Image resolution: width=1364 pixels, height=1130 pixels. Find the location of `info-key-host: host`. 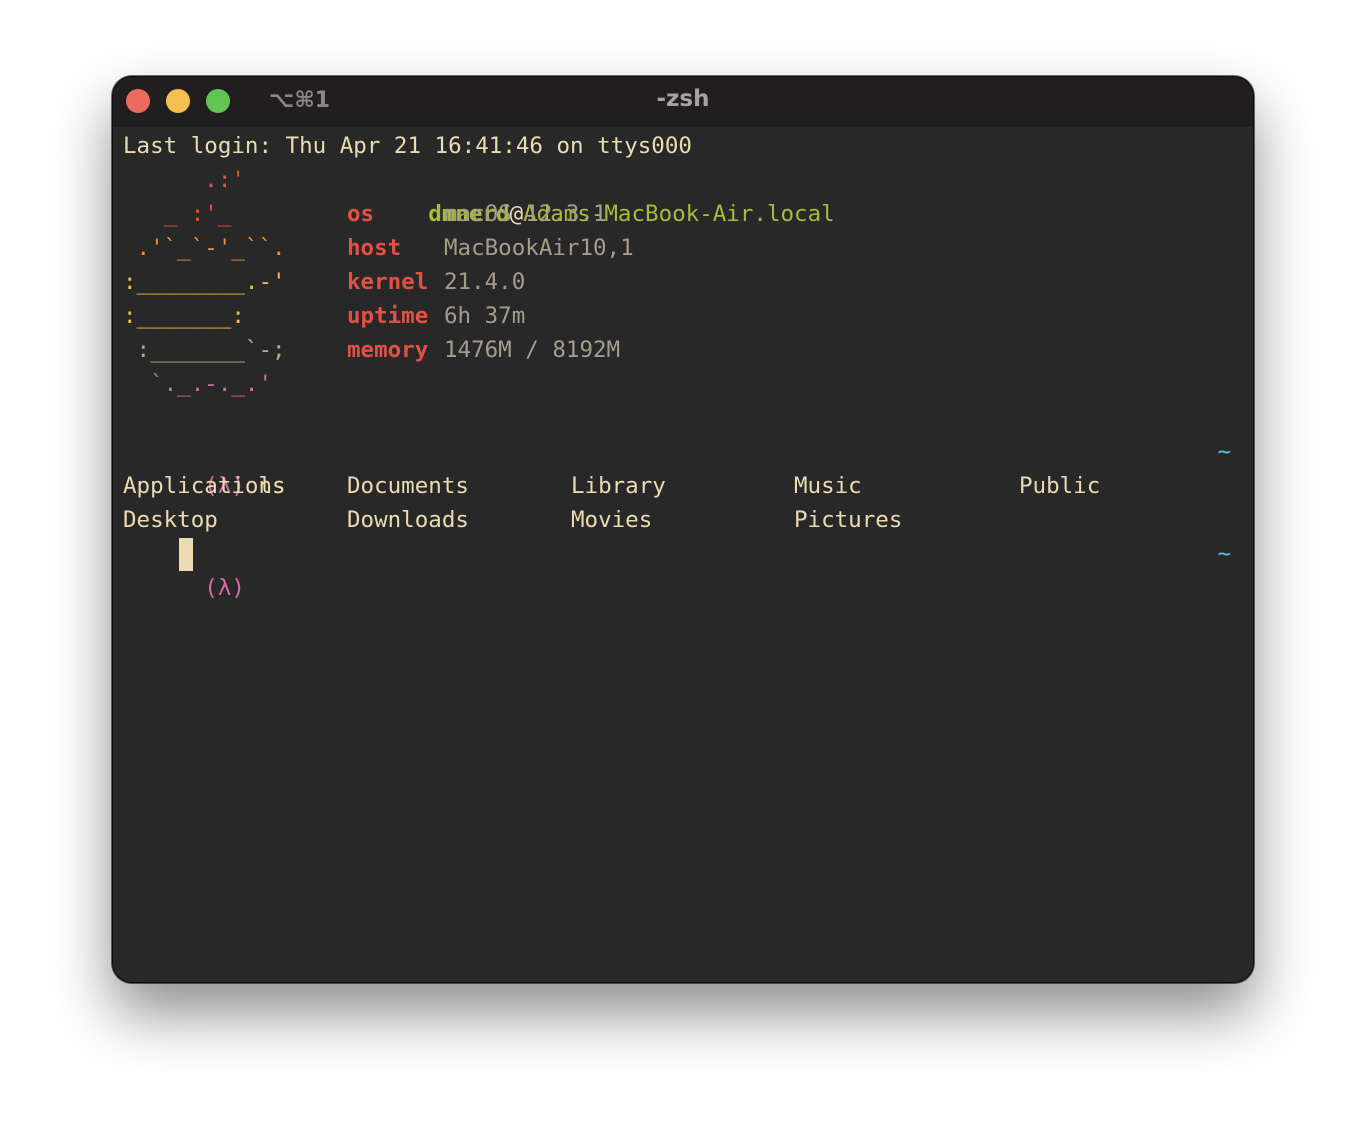

info-key-host: host is located at coordinates (374, 248).